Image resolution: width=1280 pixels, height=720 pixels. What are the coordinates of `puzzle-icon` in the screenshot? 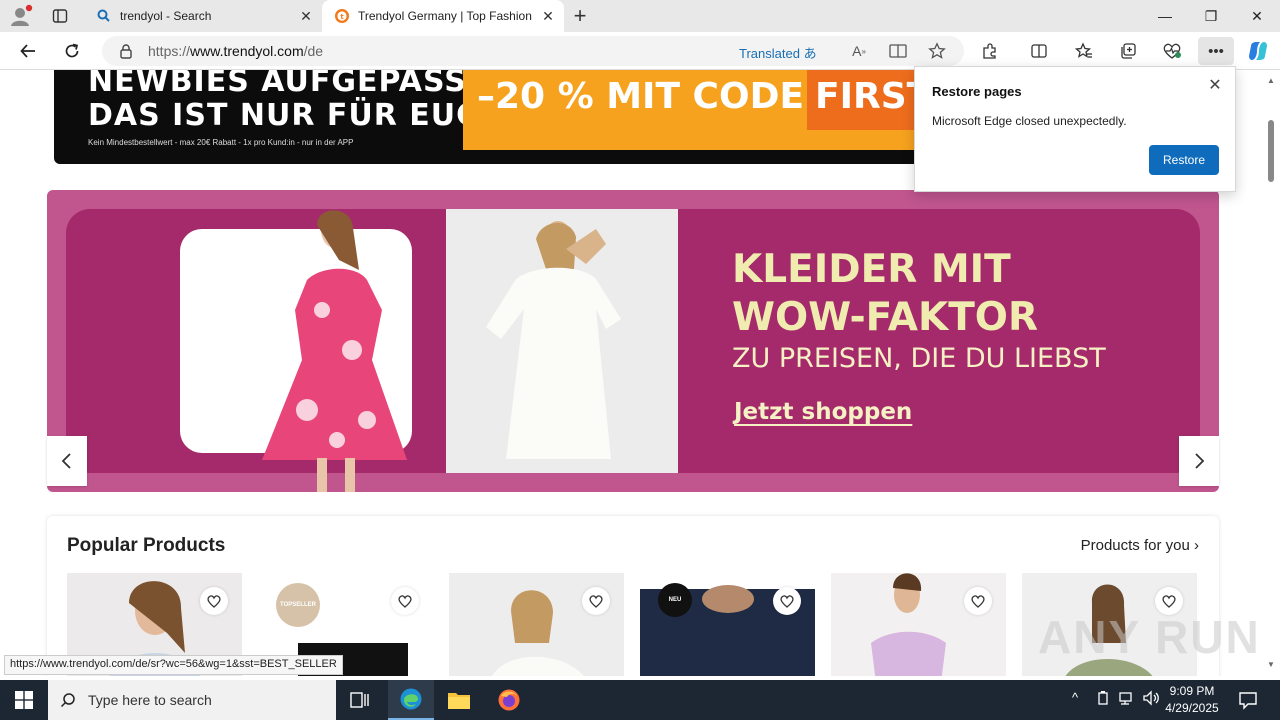 It's located at (989, 51).